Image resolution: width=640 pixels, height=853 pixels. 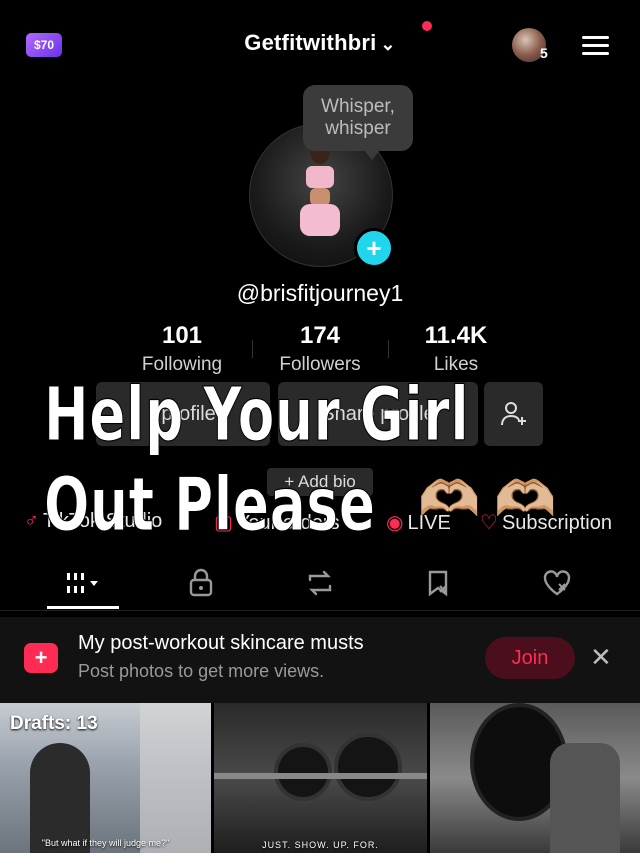 What do you see at coordinates (320, 293) in the screenshot?
I see `profile-handle: @brisfitjourney1` at bounding box center [320, 293].